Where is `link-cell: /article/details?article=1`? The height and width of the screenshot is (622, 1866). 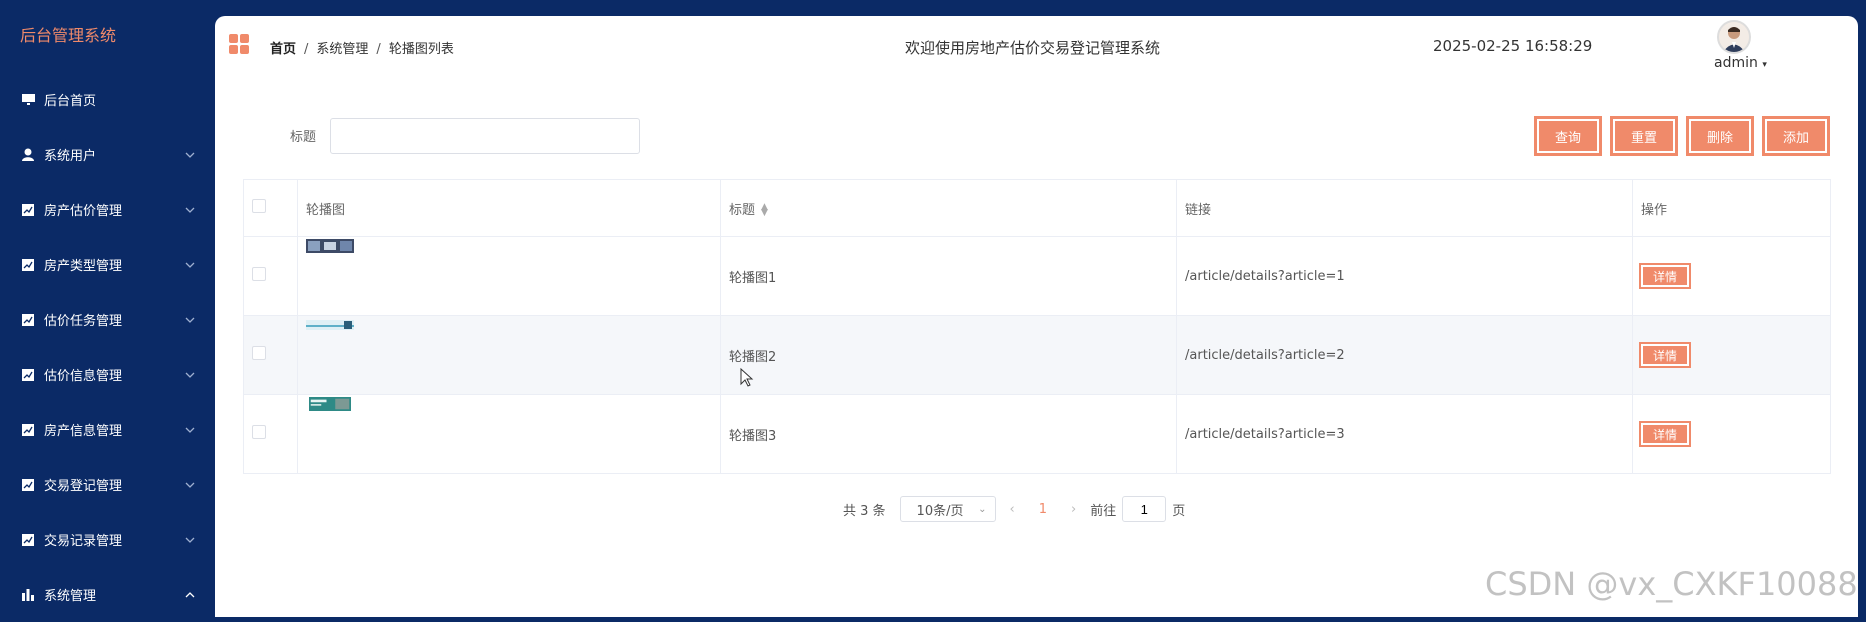
link-cell: /article/details?article=1 is located at coordinates (1404, 276).